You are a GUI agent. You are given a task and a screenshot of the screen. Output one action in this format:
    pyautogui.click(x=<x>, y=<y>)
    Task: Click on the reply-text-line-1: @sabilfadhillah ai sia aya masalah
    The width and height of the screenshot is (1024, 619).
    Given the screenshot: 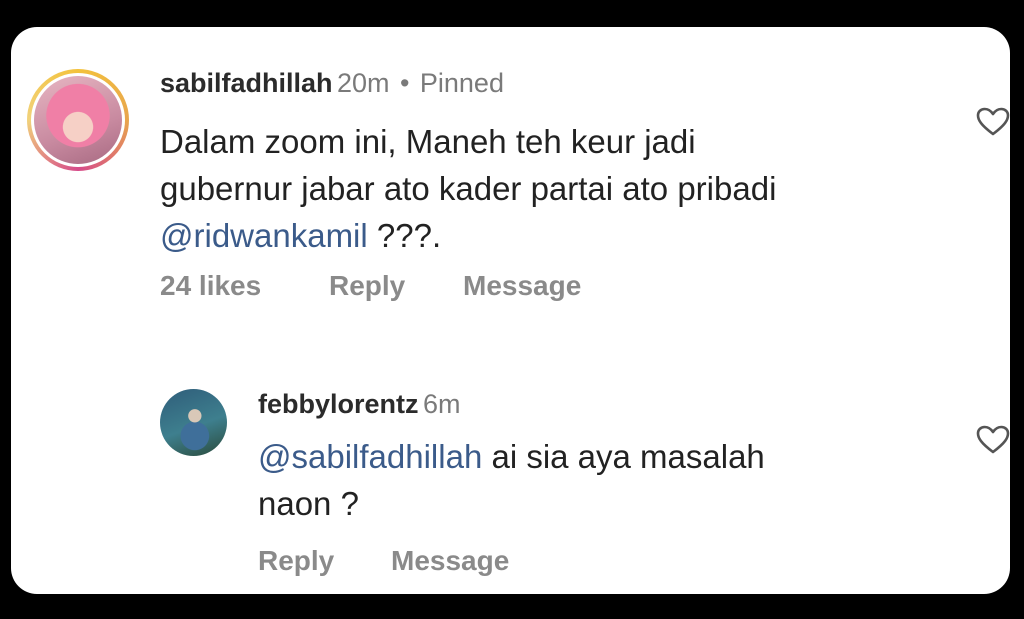 What is the action you would take?
    pyautogui.click(x=511, y=456)
    